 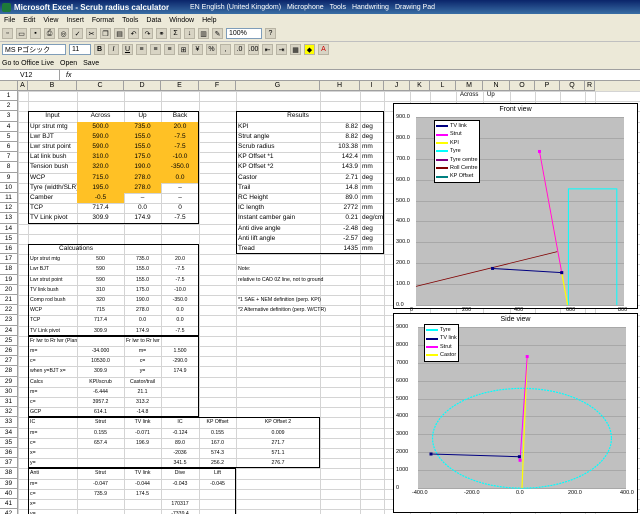 What do you see at coordinates (225, 49) in the screenshot?
I see `comma-icon: ,` at bounding box center [225, 49].